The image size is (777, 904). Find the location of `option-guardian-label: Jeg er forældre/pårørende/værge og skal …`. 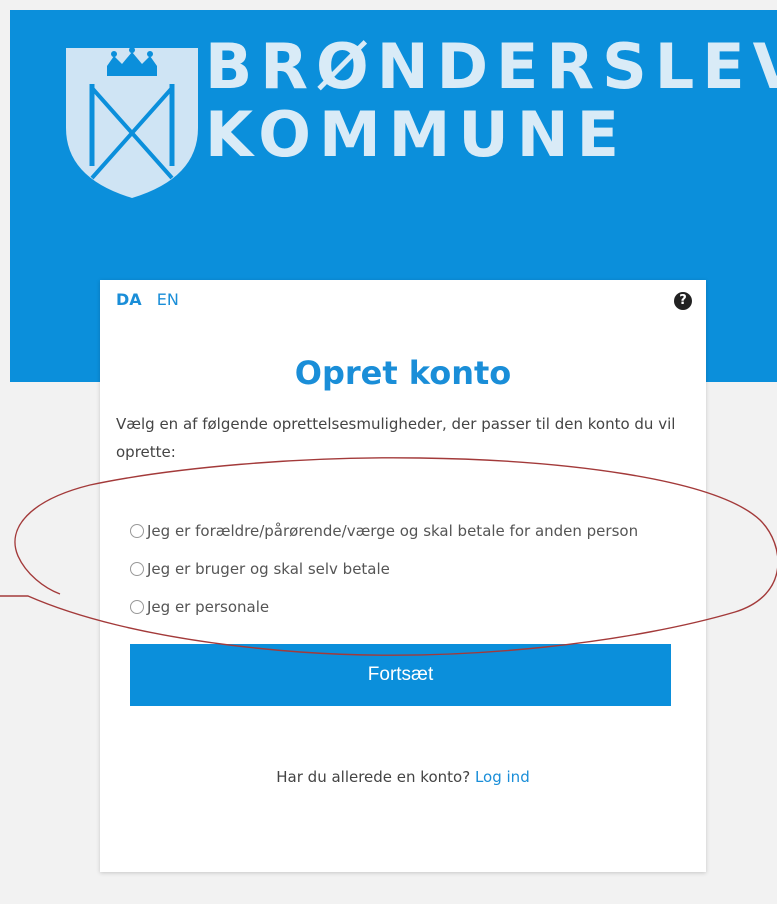

option-guardian-label: Jeg er forældre/pårørende/værge og skal … is located at coordinates (393, 531).